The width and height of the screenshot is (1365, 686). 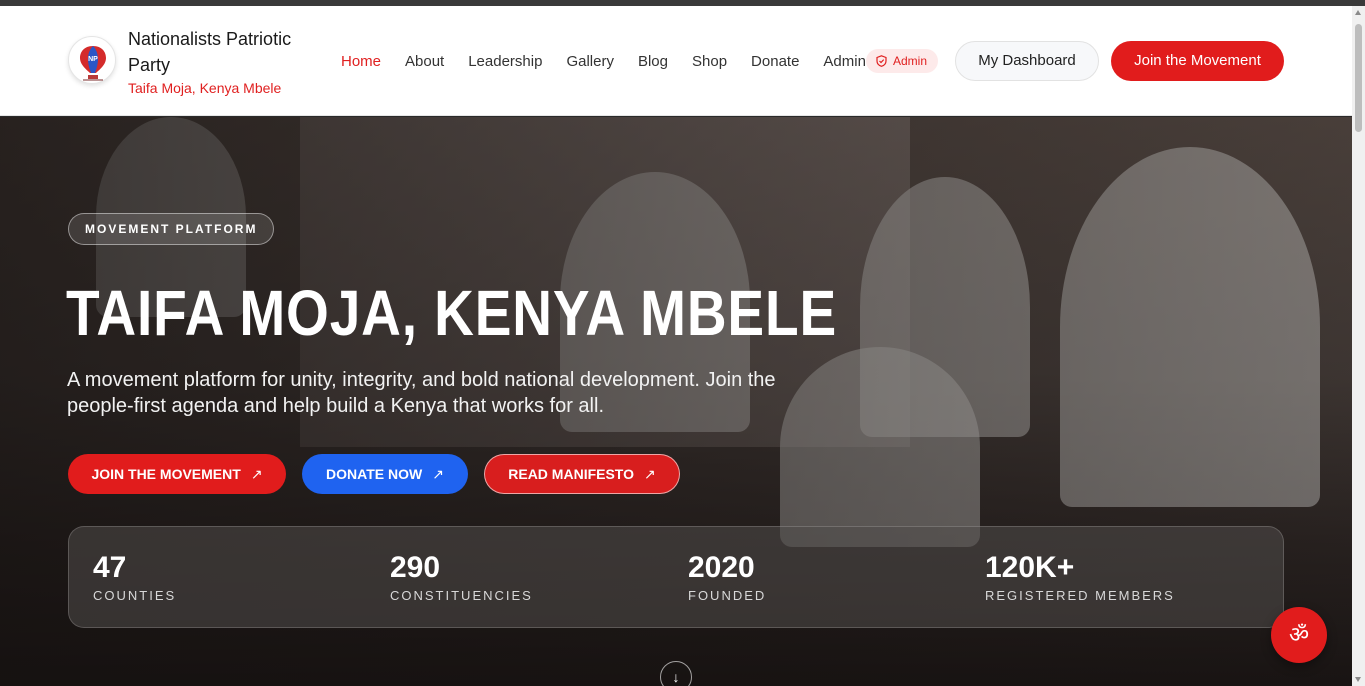 I want to click on read-manifesto-cta: READ MANIFESTO ↗, so click(x=582, y=474).